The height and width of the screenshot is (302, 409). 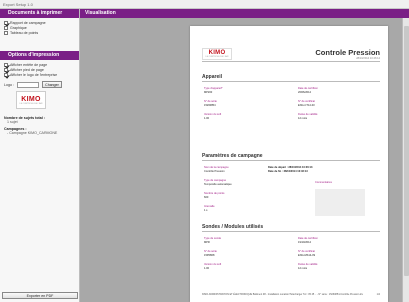 I want to click on window-titlebar: Export Setup 1.0, so click(x=204, y=4).